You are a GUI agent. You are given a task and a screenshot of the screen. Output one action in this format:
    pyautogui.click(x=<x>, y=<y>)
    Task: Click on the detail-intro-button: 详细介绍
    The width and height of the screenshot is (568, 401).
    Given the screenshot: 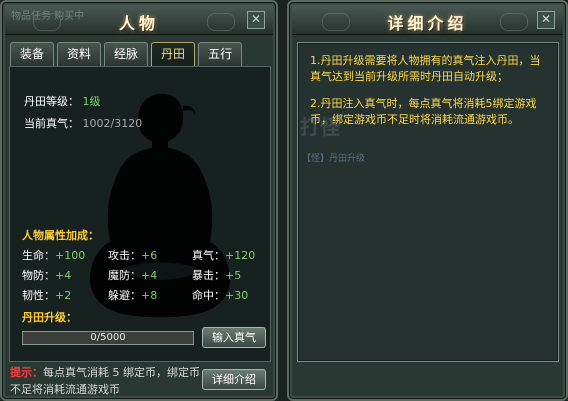 What is the action you would take?
    pyautogui.click(x=234, y=379)
    